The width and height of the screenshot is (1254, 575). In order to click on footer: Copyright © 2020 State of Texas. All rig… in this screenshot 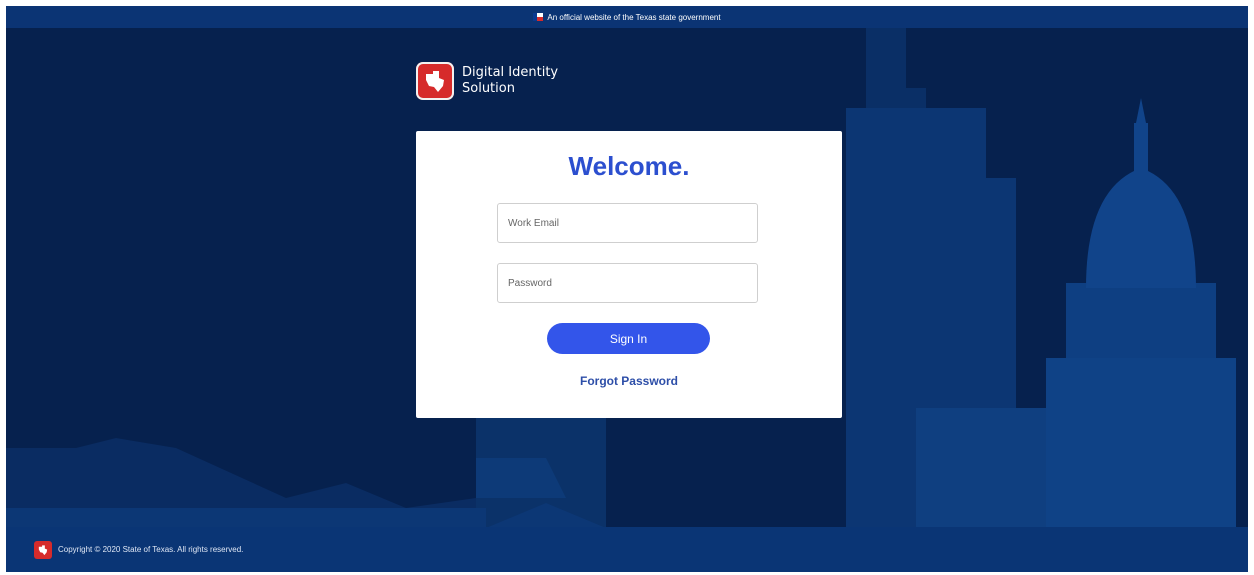, I will do `click(627, 549)`.